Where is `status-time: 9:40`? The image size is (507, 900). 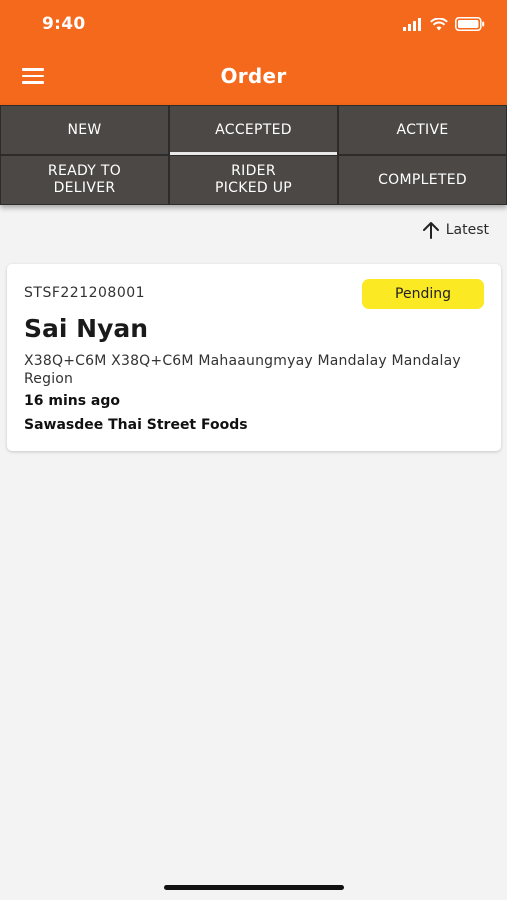
status-time: 9:40 is located at coordinates (64, 24).